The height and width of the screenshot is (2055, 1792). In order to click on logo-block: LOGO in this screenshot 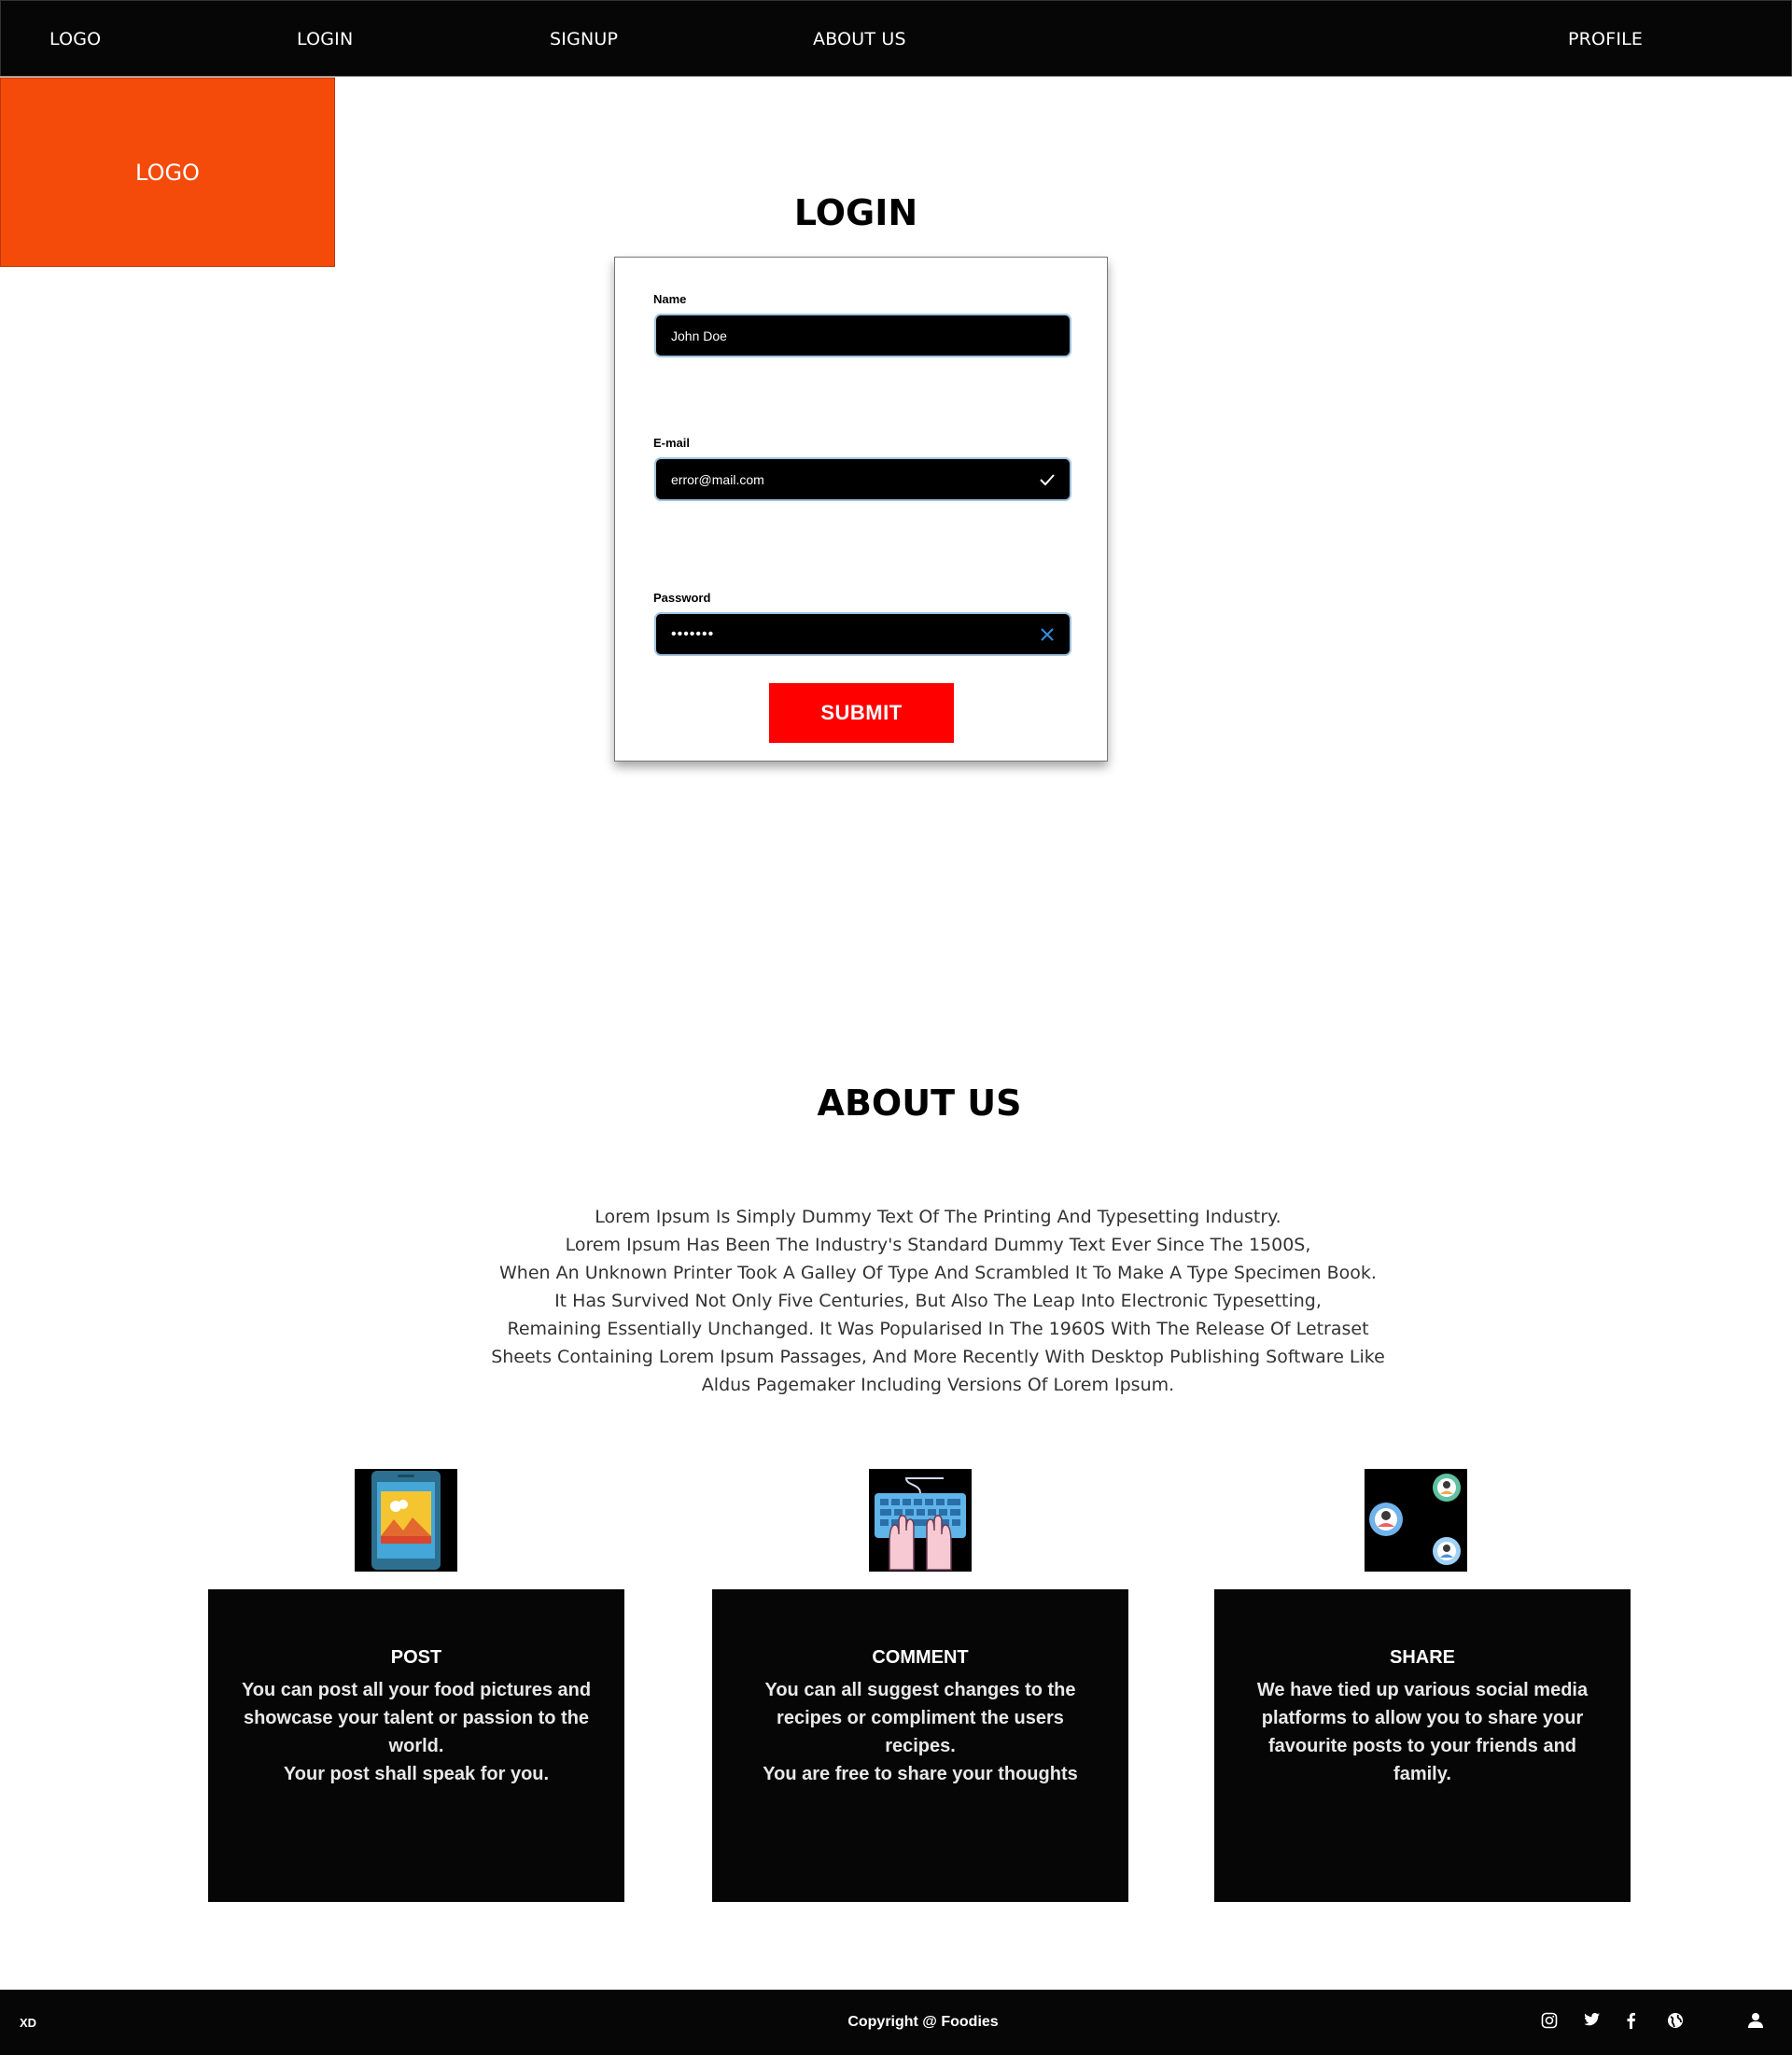, I will do `click(167, 172)`.